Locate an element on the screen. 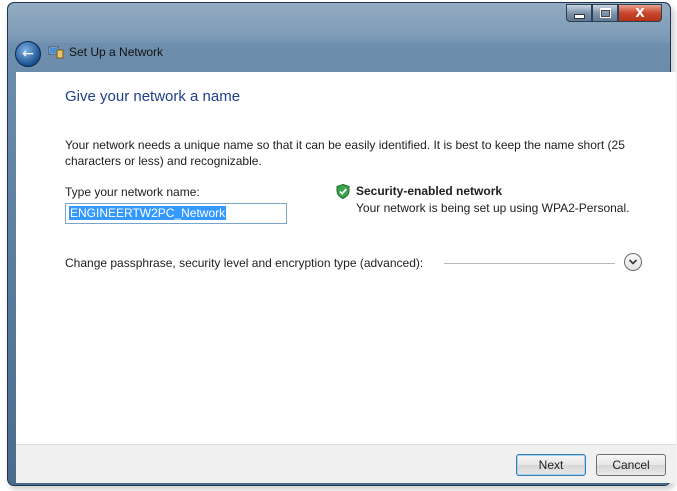  close-icon: X is located at coordinates (640, 13).